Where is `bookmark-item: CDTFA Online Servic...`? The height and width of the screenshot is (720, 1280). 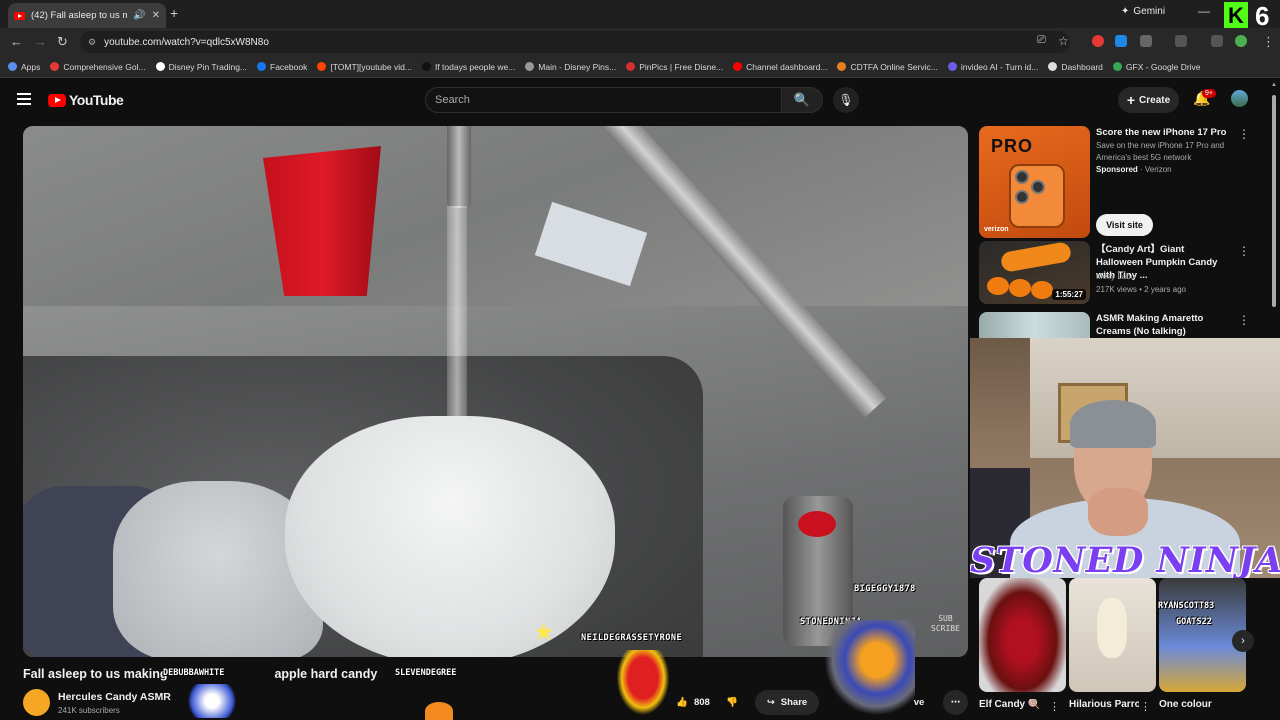 bookmark-item: CDTFA Online Servic... is located at coordinates (887, 66).